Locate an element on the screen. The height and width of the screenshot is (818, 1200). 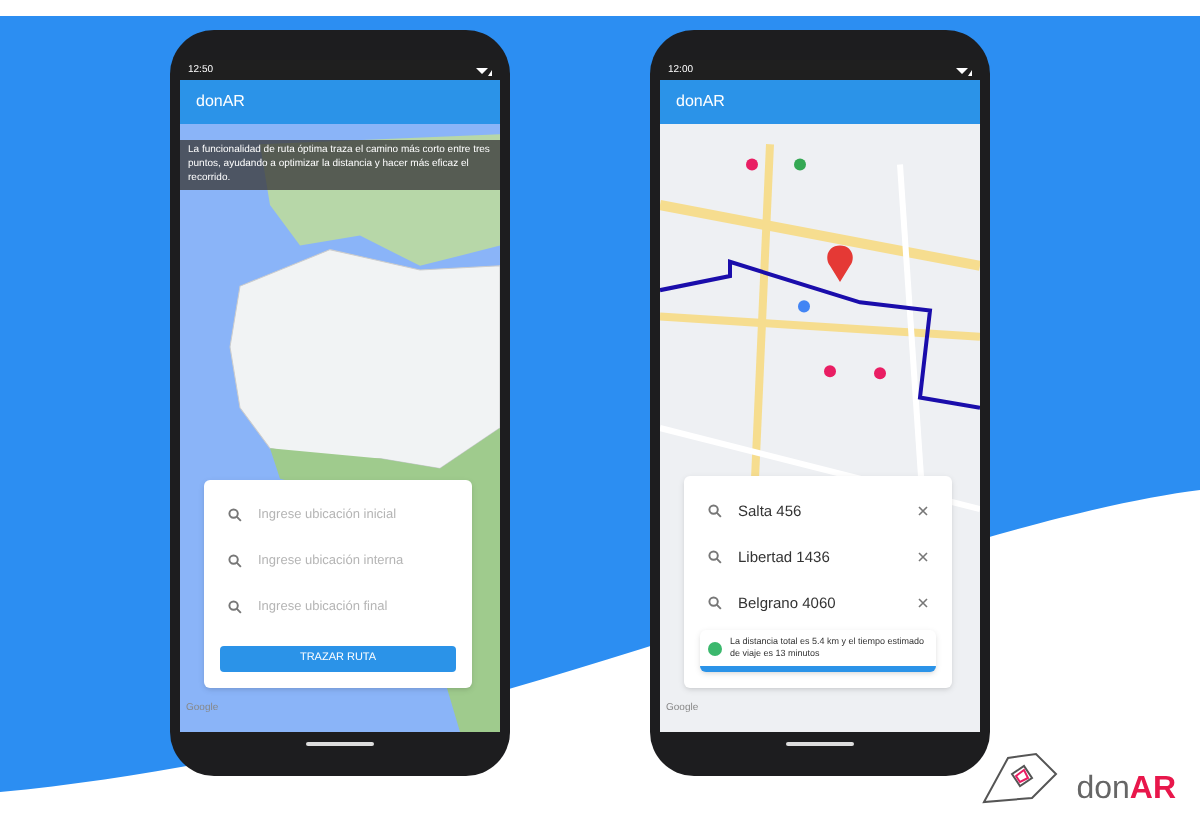
brand-logo: donAR is located at coordinates (1126, 790).